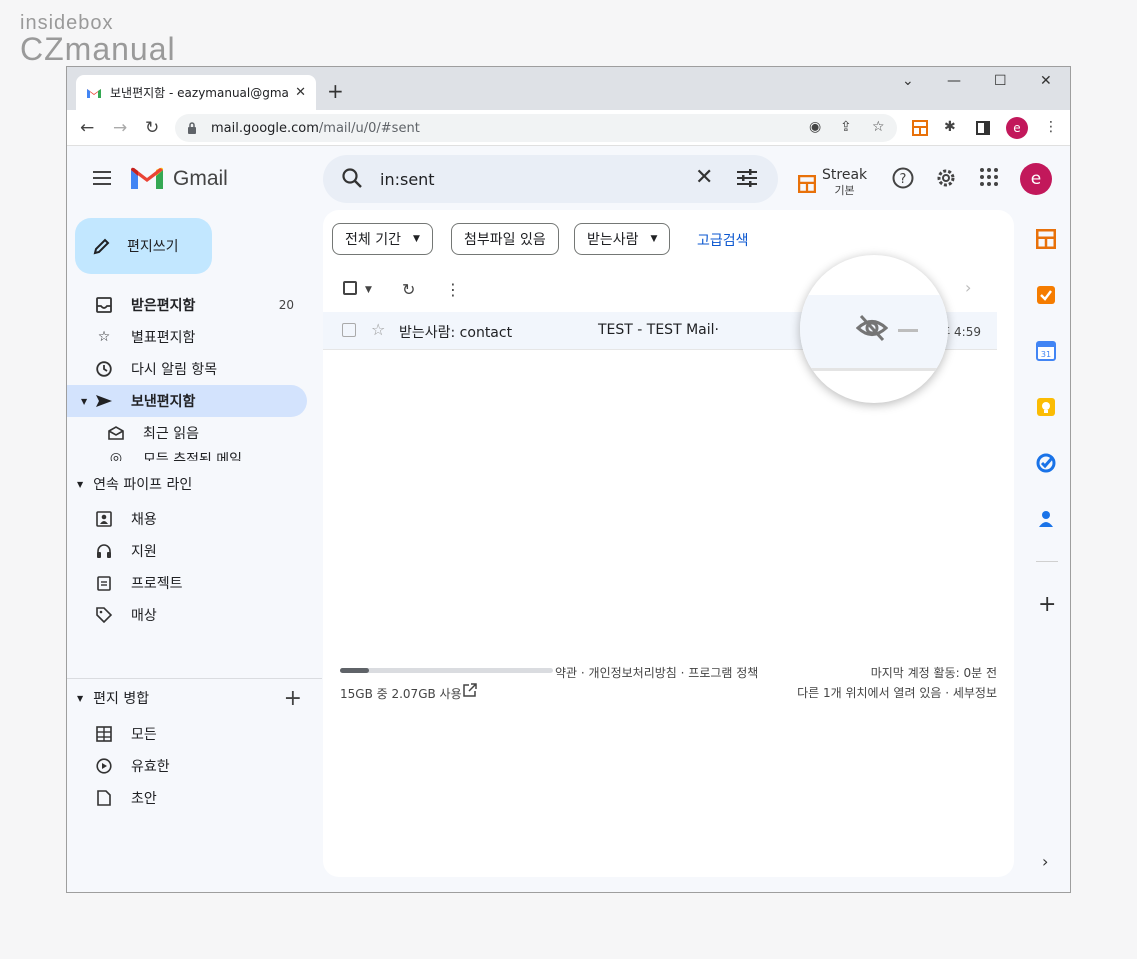  What do you see at coordinates (382, 239) in the screenshot?
I see `filter-date-chip: 전체 기간 ▼` at bounding box center [382, 239].